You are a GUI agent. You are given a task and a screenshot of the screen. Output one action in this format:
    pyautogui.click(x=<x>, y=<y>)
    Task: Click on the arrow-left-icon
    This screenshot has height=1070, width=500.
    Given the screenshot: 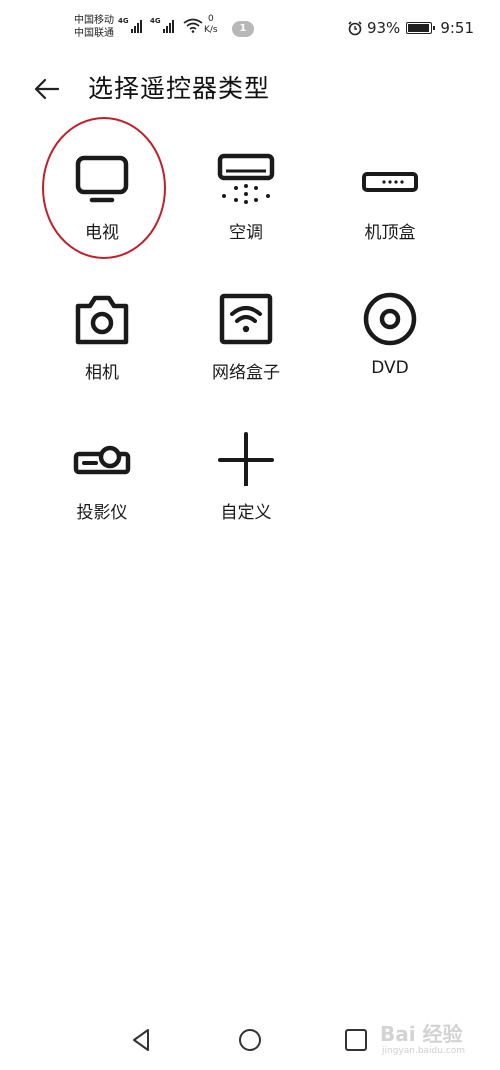 What is the action you would take?
    pyautogui.click(x=47, y=89)
    